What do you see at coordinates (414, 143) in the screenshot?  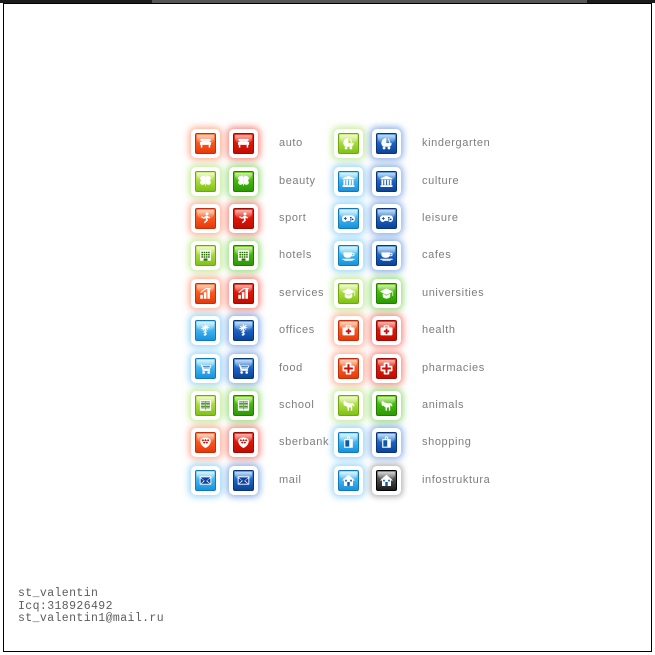 I see `icon-row-kindergarten: kindergarten` at bounding box center [414, 143].